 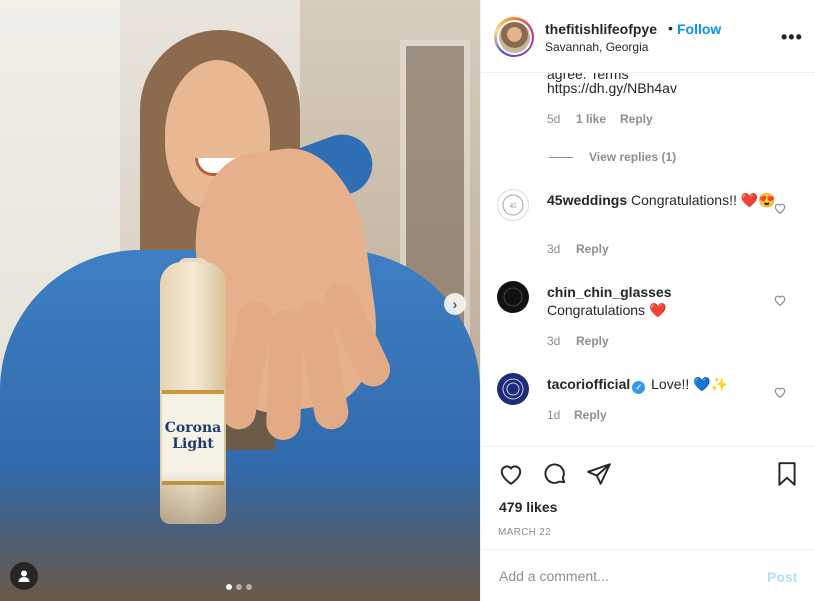 I want to click on comment-text: Congratulations ❤️, so click(x=607, y=310).